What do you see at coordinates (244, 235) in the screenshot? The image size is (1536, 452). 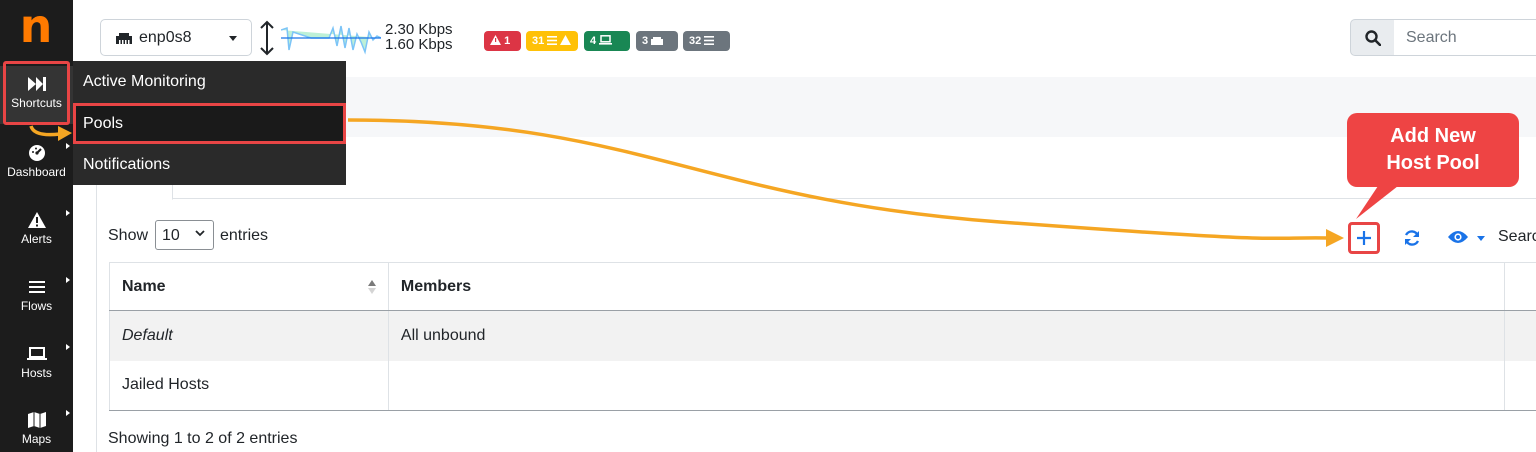 I see `entries-label: entries` at bounding box center [244, 235].